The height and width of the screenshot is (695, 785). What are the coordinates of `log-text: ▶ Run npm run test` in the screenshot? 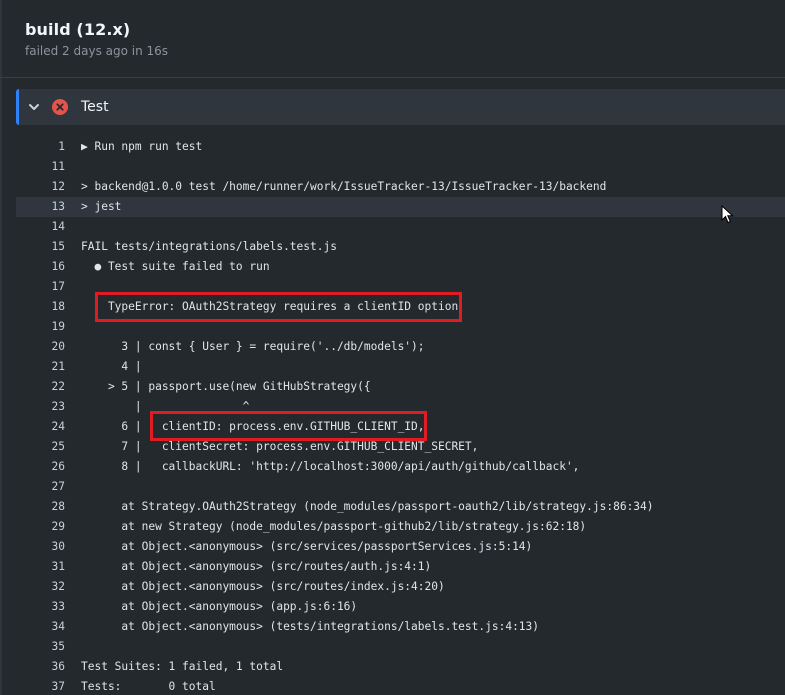 It's located at (142, 146).